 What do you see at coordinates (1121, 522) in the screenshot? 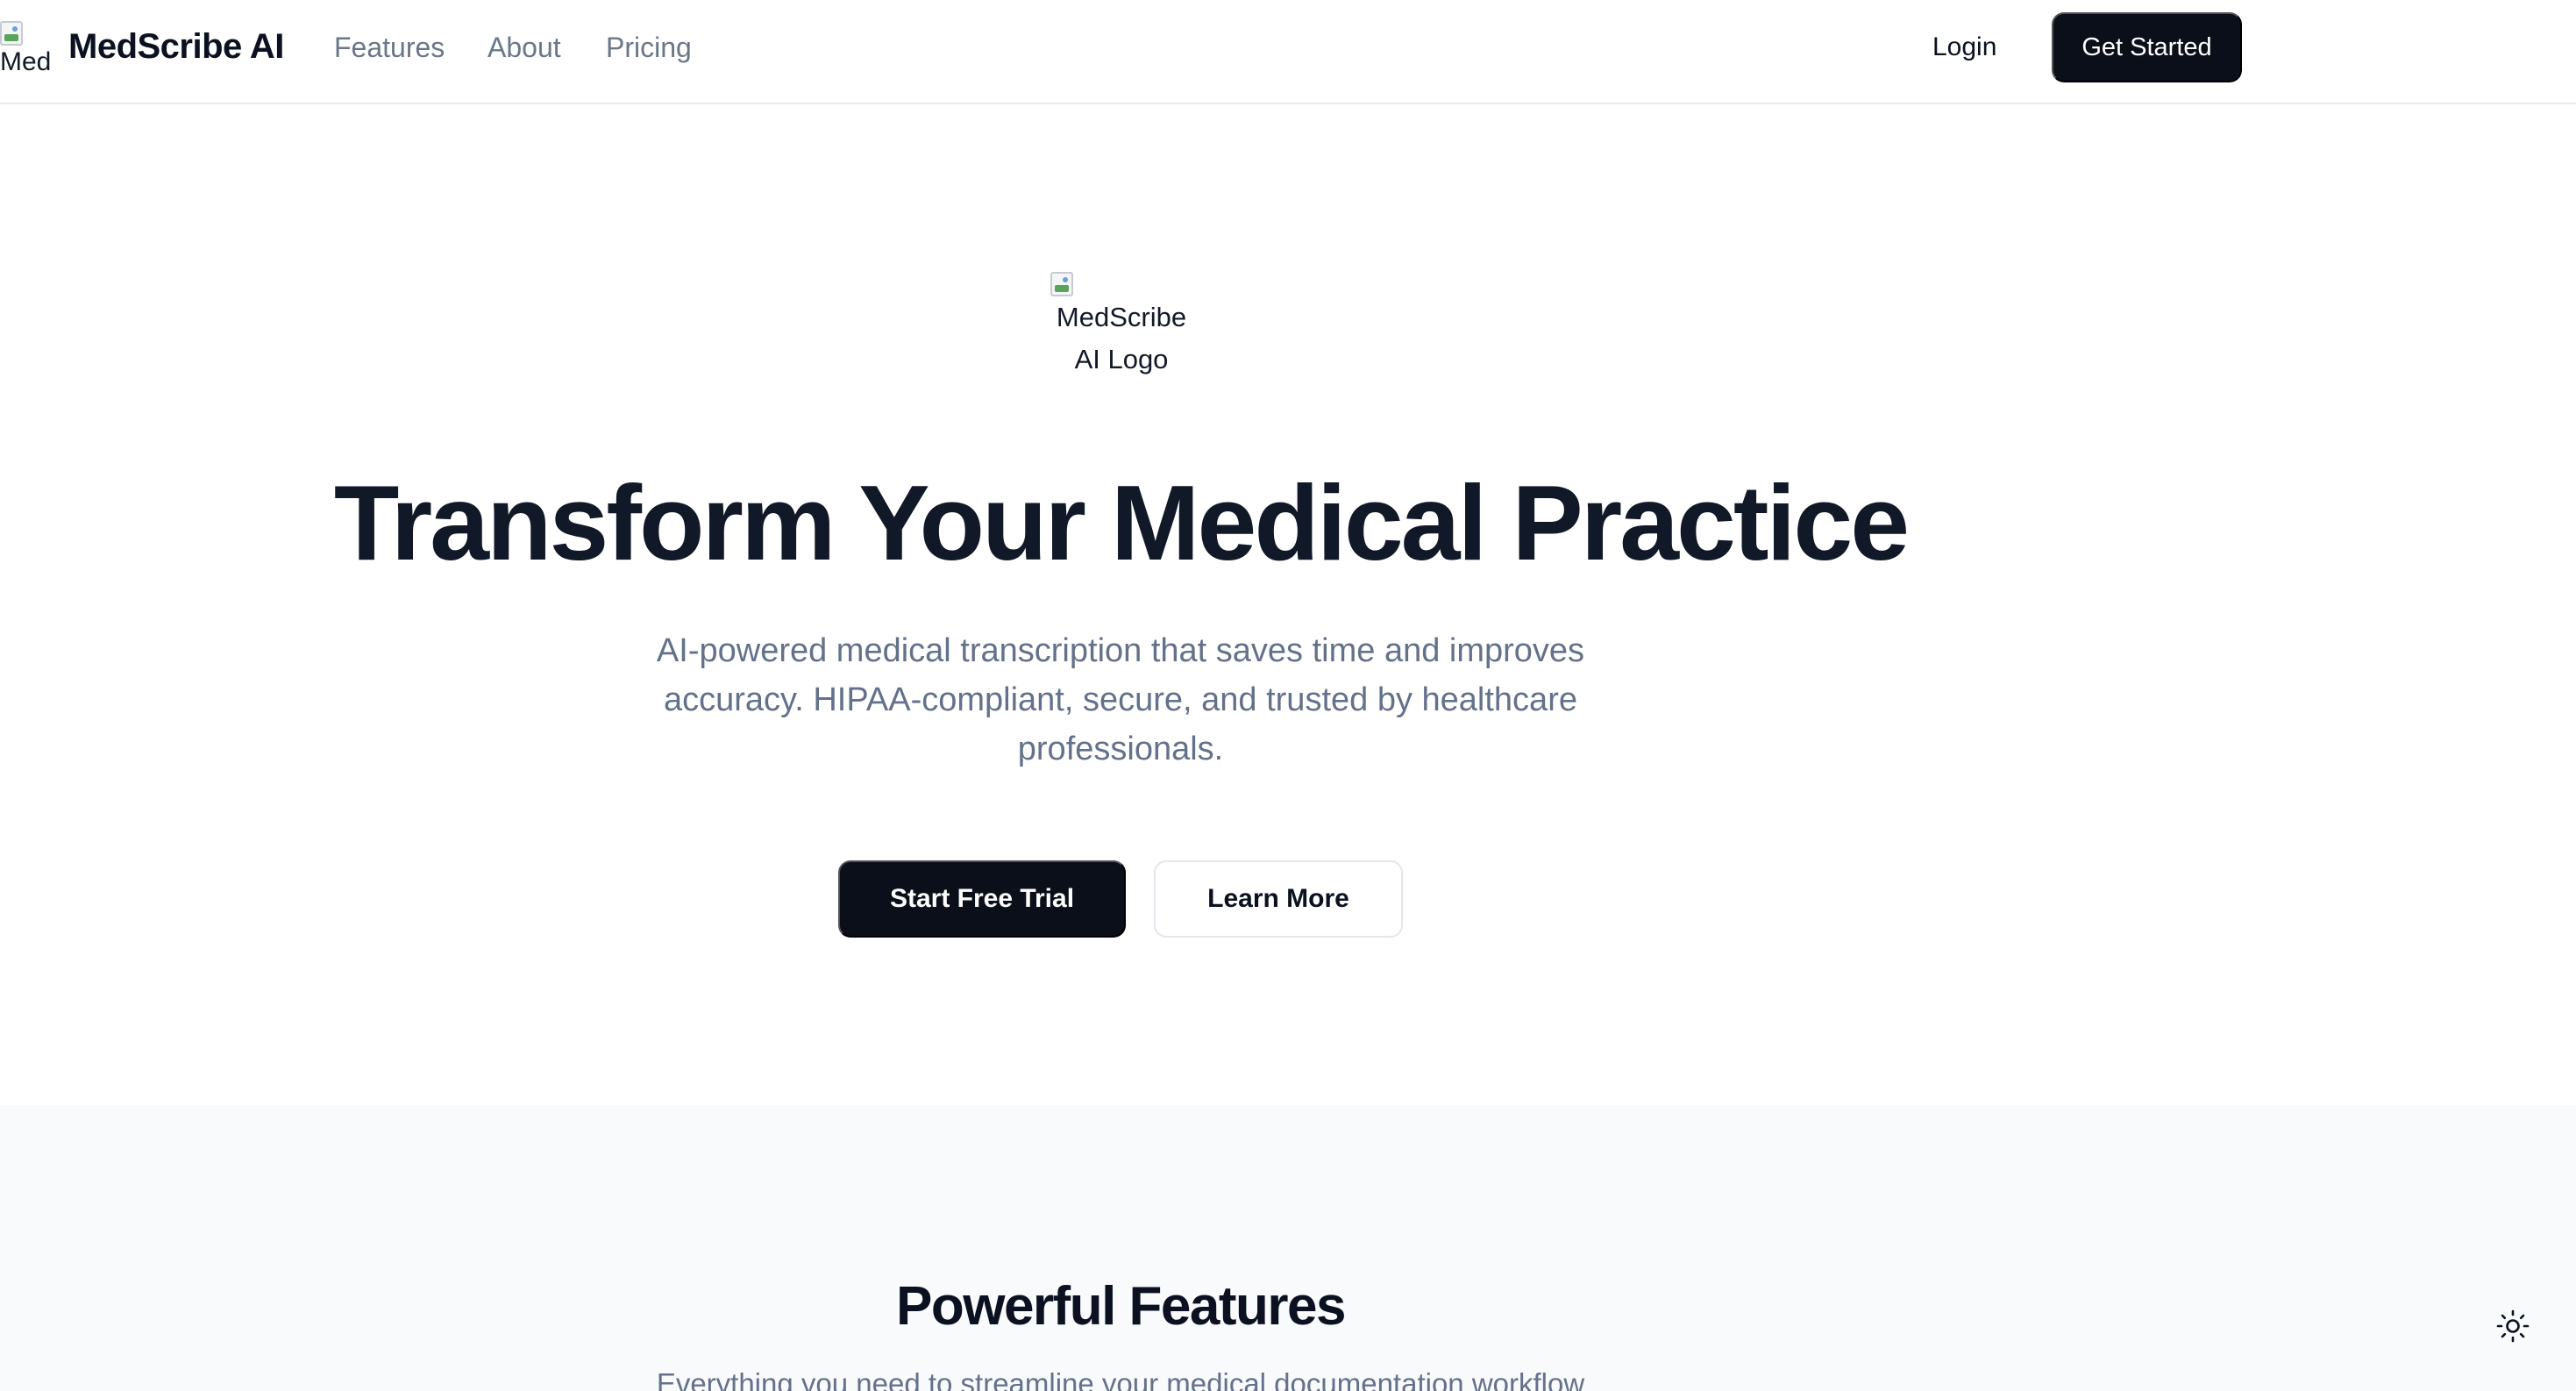
I see `hero-title: Transform Your Medical Practice` at bounding box center [1121, 522].